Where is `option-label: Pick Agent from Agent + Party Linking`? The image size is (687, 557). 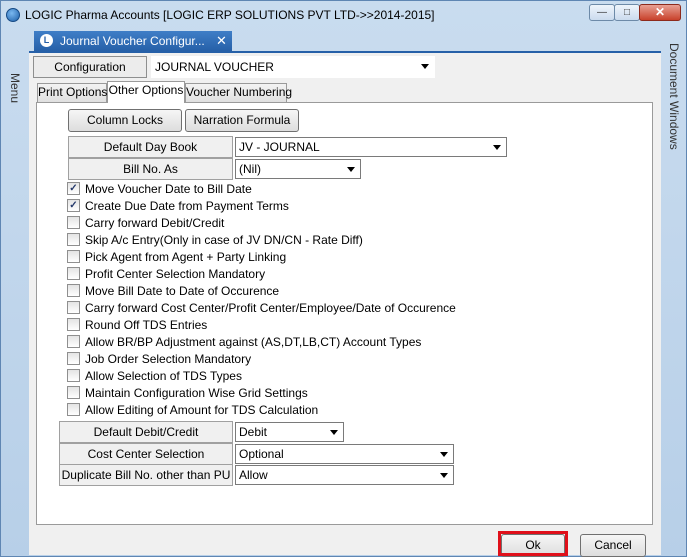 option-label: Pick Agent from Agent + Party Linking is located at coordinates (186, 257).